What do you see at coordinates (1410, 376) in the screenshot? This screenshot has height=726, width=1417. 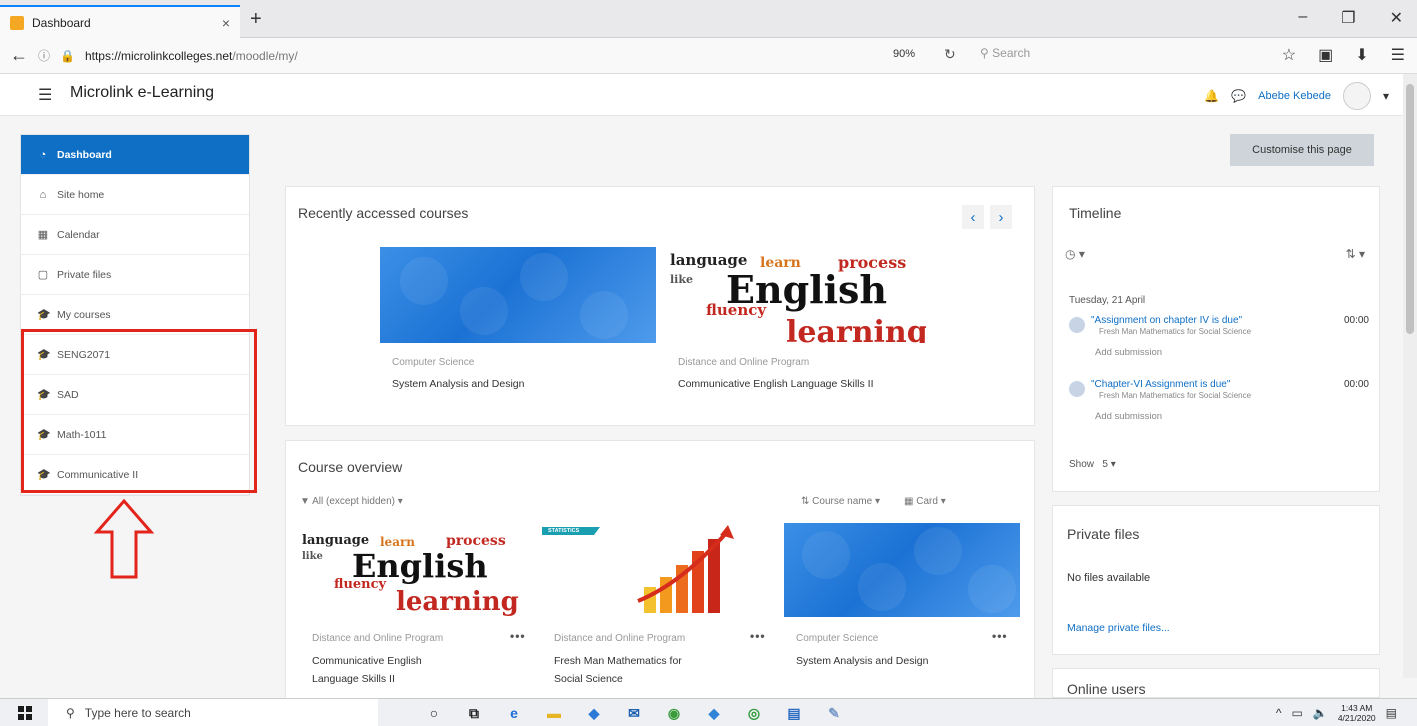 I see `page-scrollbar` at bounding box center [1410, 376].